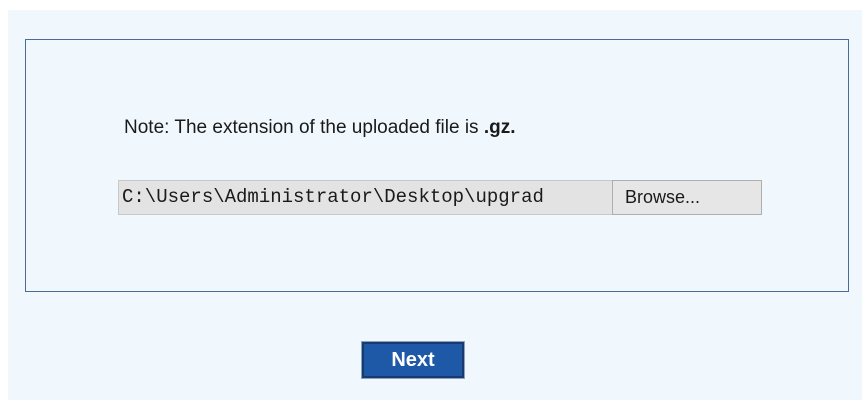 This screenshot has height=400, width=862. What do you see at coordinates (326, 127) in the screenshot?
I see `note-text: The extension of the uploaded file is` at bounding box center [326, 127].